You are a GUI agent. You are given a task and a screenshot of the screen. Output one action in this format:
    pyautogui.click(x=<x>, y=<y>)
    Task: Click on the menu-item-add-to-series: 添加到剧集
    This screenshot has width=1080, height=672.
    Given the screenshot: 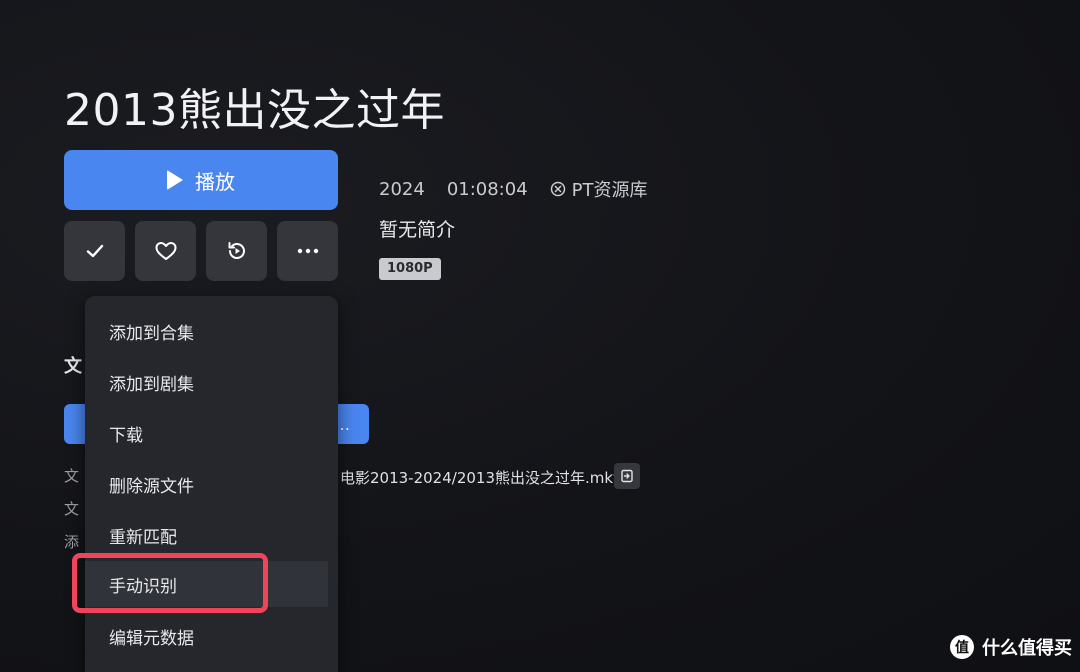 What is the action you would take?
    pyautogui.click(x=211, y=382)
    